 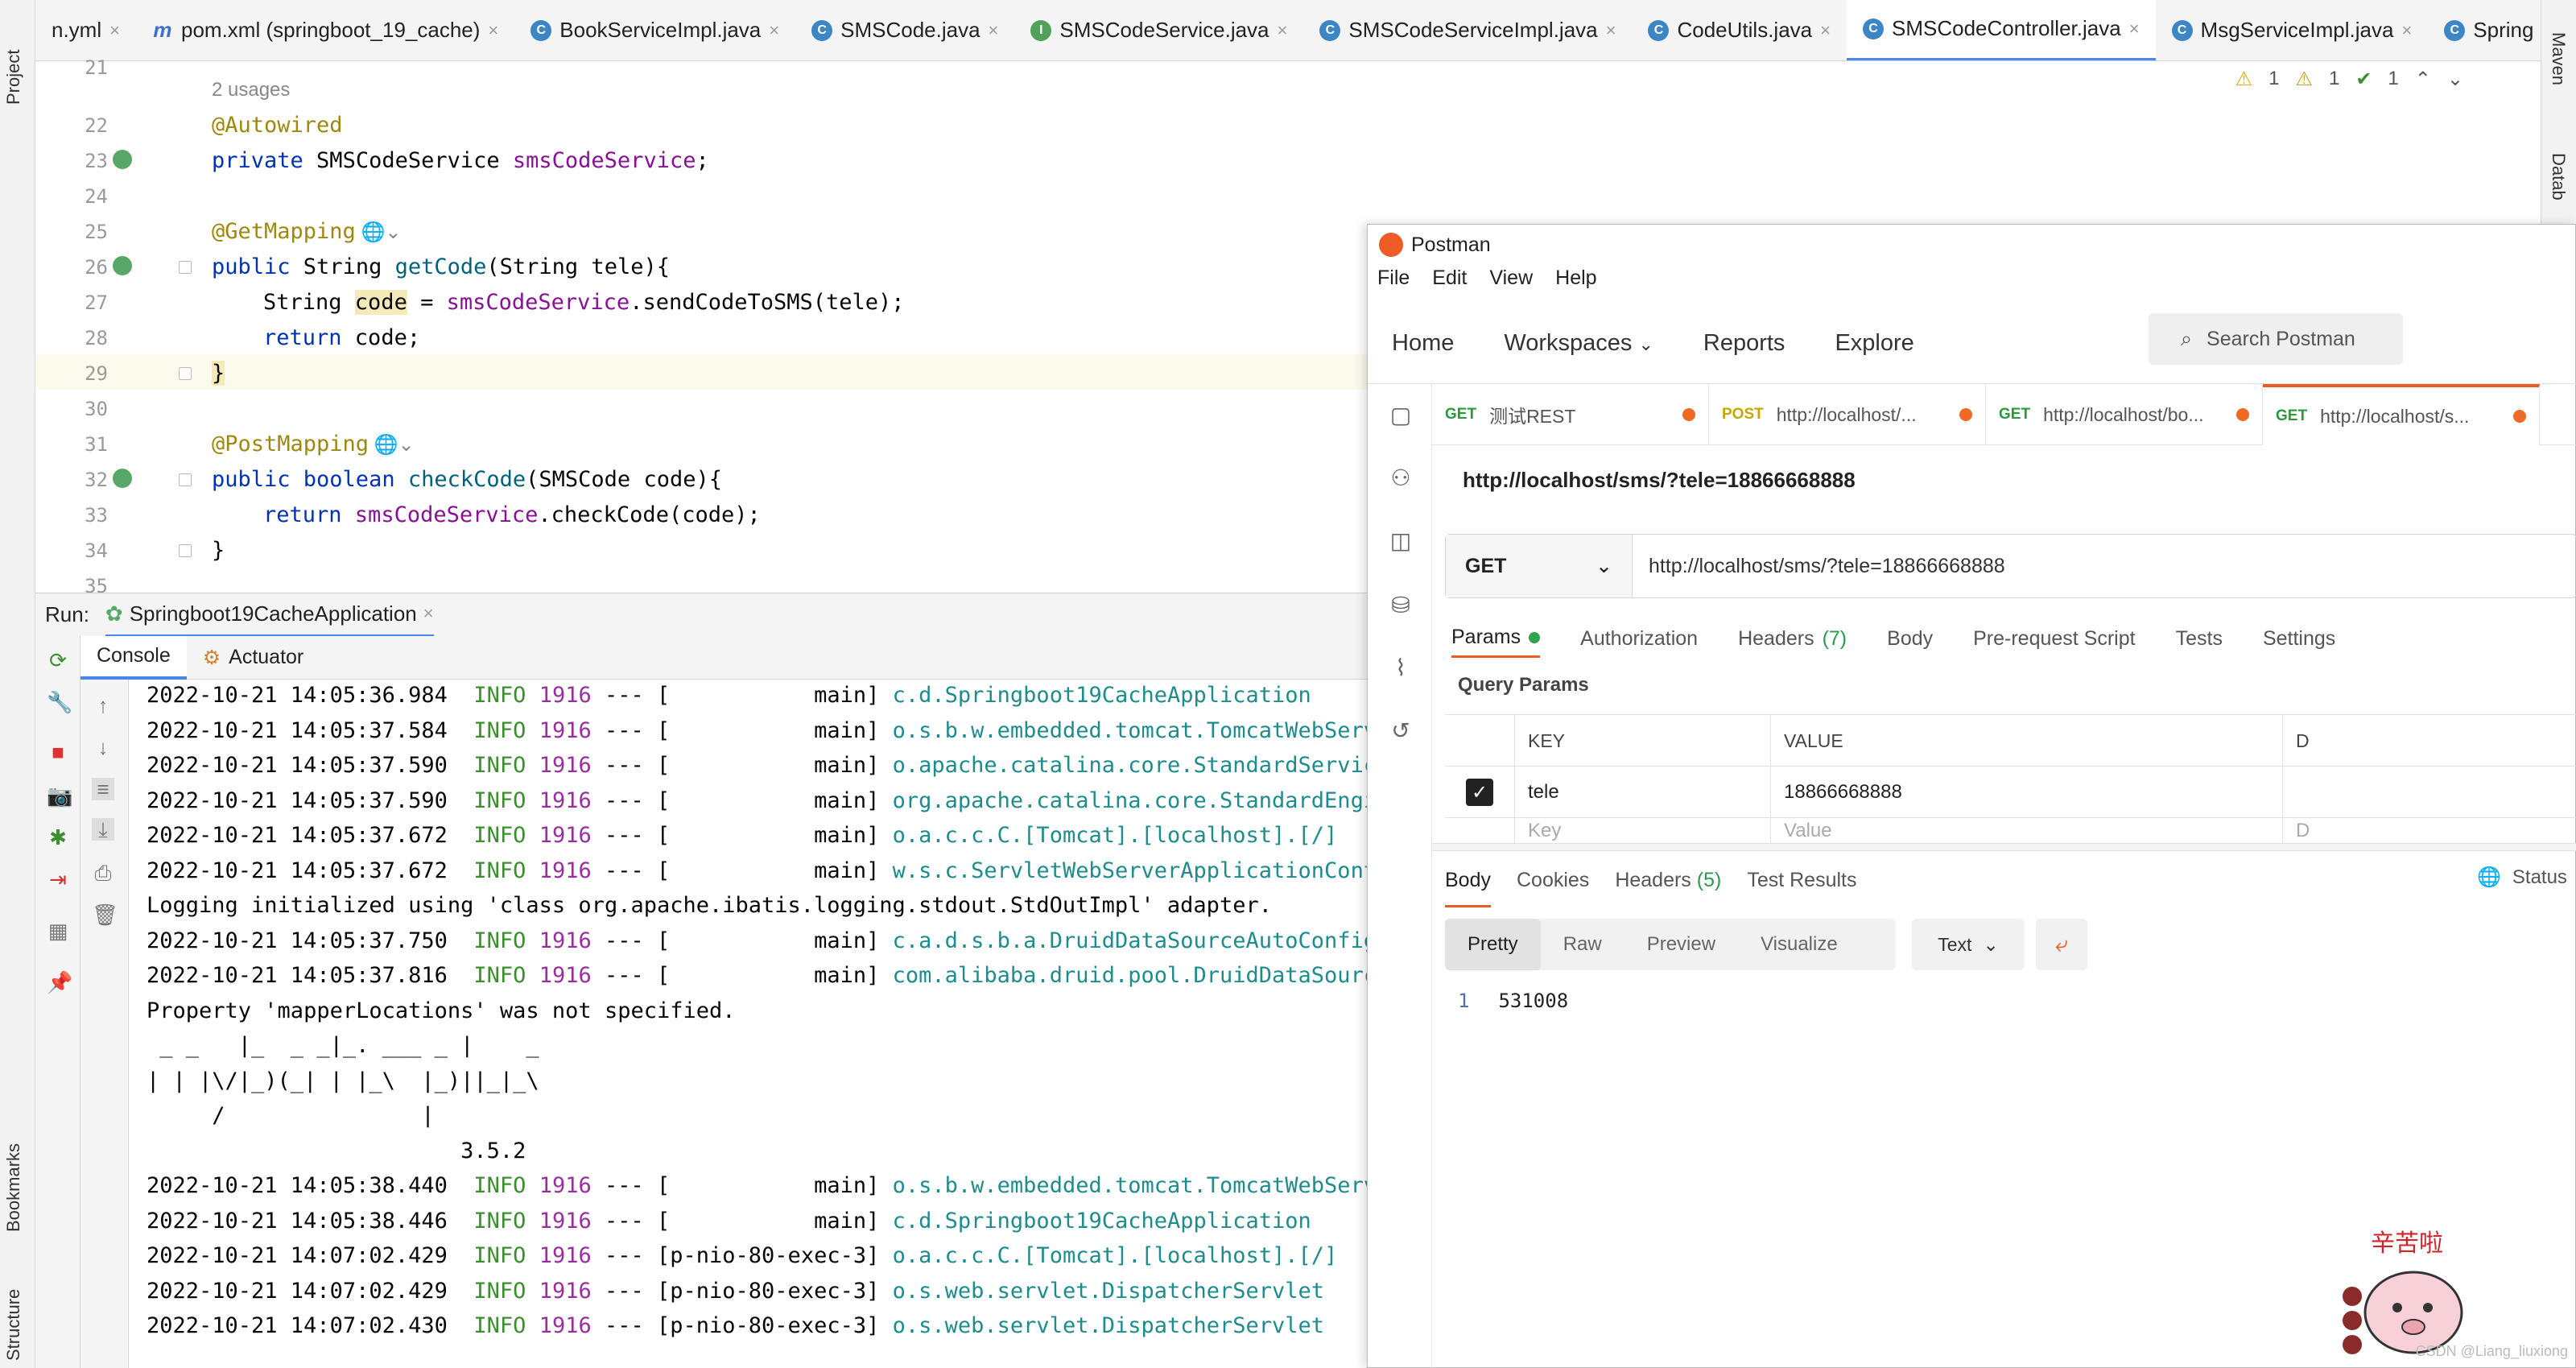 What do you see at coordinates (103, 873) in the screenshot?
I see `print-icon: ⎙` at bounding box center [103, 873].